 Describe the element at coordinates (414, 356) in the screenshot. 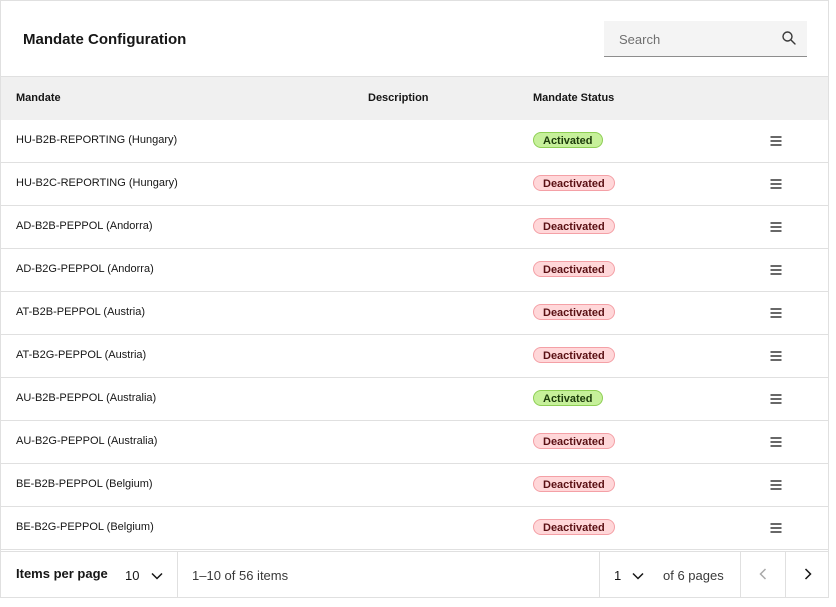

I see `table-row: AT-B2G-PEPPOL (Austria) Deactivated` at that location.